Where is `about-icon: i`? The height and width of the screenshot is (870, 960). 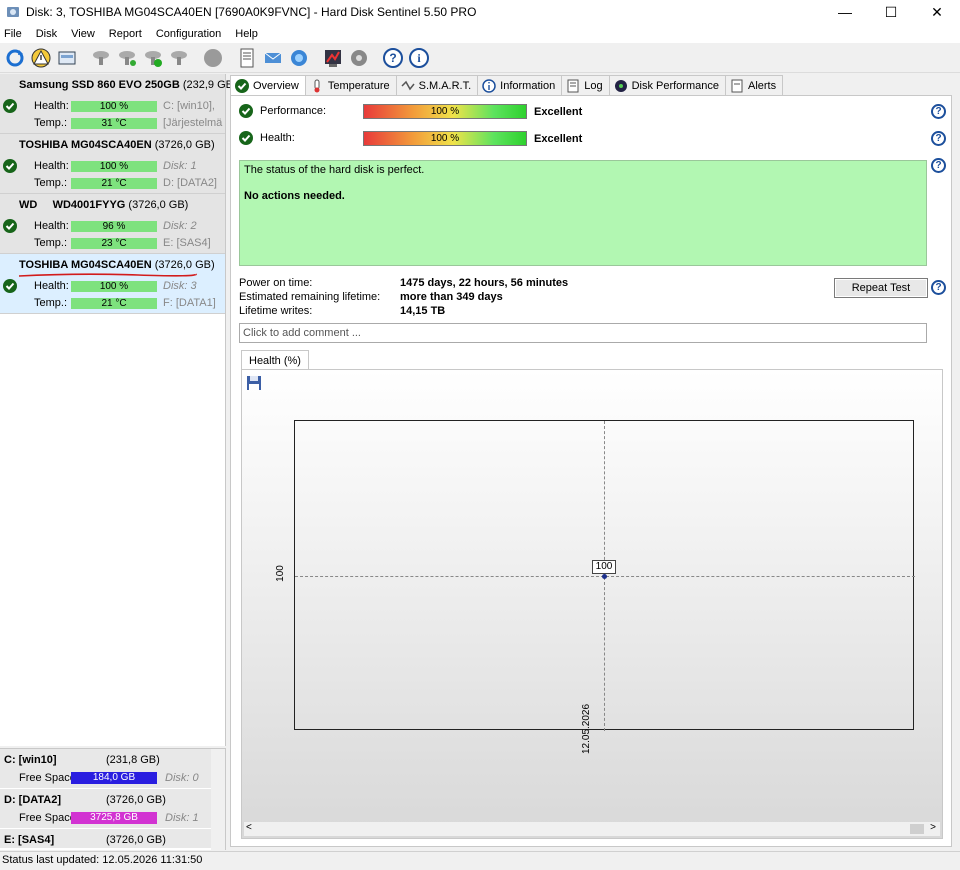
about-icon: i is located at coordinates (419, 58).